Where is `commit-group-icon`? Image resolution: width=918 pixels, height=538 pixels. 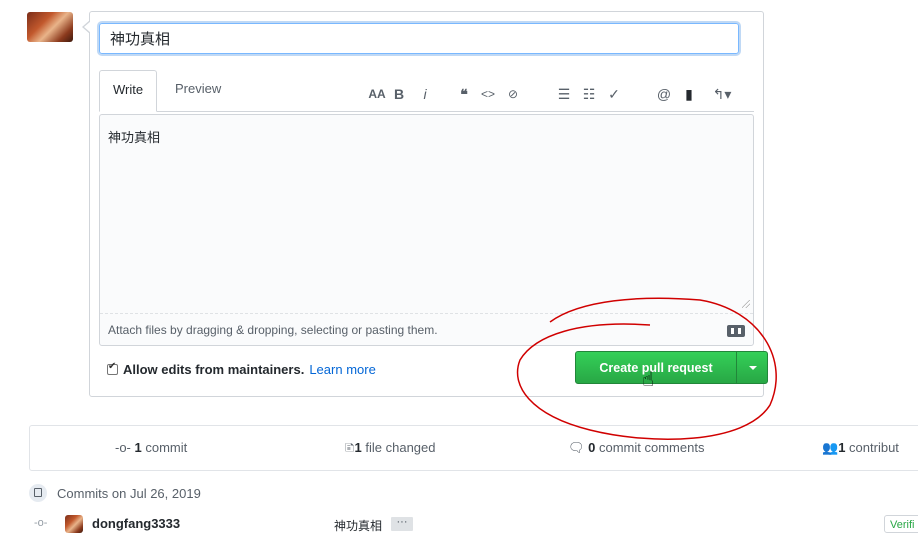 commit-group-icon is located at coordinates (38, 493).